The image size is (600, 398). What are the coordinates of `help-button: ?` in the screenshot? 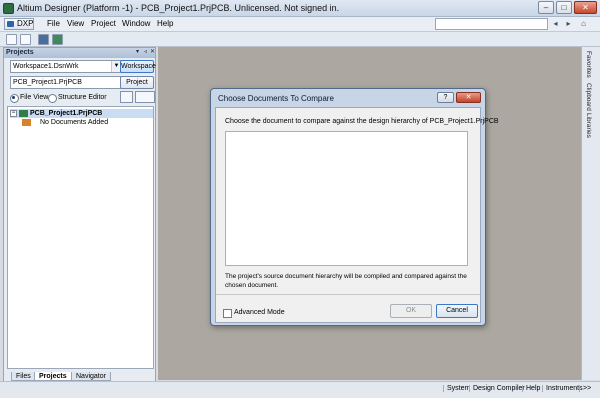 It's located at (445, 97).